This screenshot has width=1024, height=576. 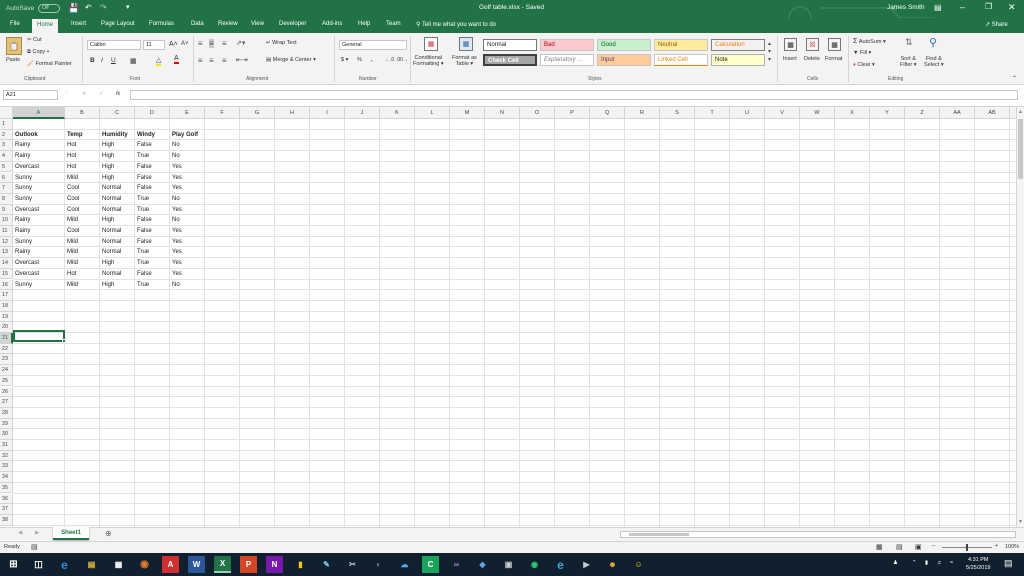 What do you see at coordinates (624, 45) in the screenshot?
I see `style-good: Good` at bounding box center [624, 45].